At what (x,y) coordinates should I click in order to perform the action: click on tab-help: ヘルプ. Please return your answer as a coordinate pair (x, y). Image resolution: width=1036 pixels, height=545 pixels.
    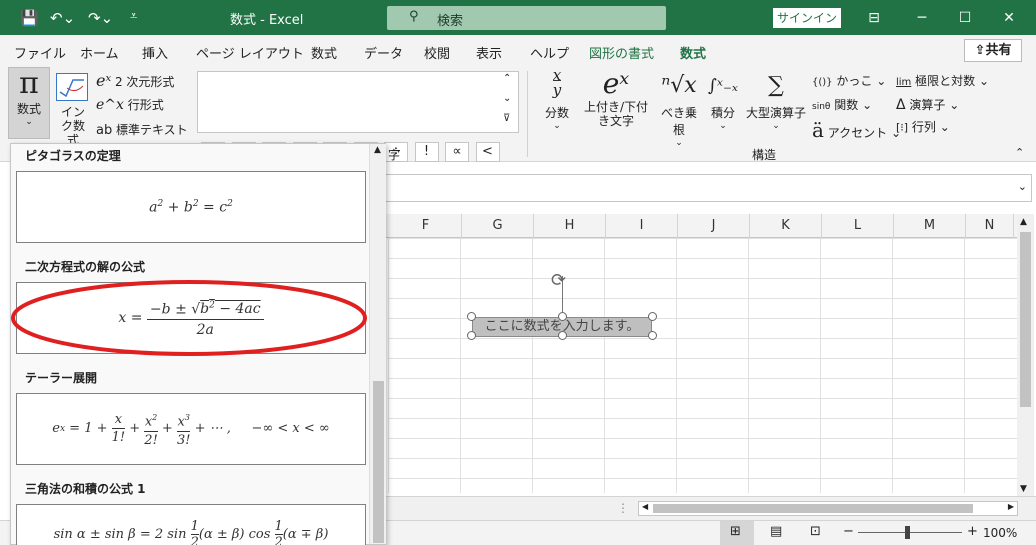
    Looking at the image, I should click on (549, 52).